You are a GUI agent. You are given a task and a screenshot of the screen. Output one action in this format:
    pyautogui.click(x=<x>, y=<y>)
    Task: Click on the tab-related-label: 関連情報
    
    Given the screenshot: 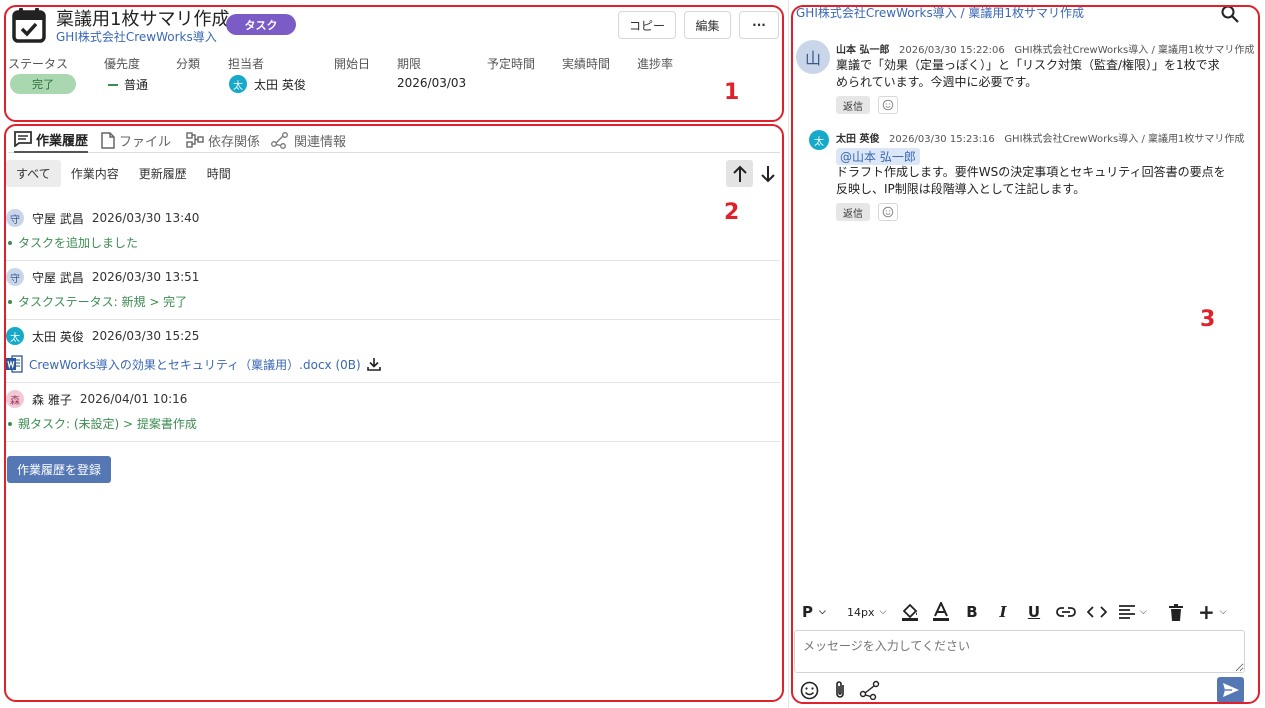 What is the action you would take?
    pyautogui.click(x=320, y=142)
    